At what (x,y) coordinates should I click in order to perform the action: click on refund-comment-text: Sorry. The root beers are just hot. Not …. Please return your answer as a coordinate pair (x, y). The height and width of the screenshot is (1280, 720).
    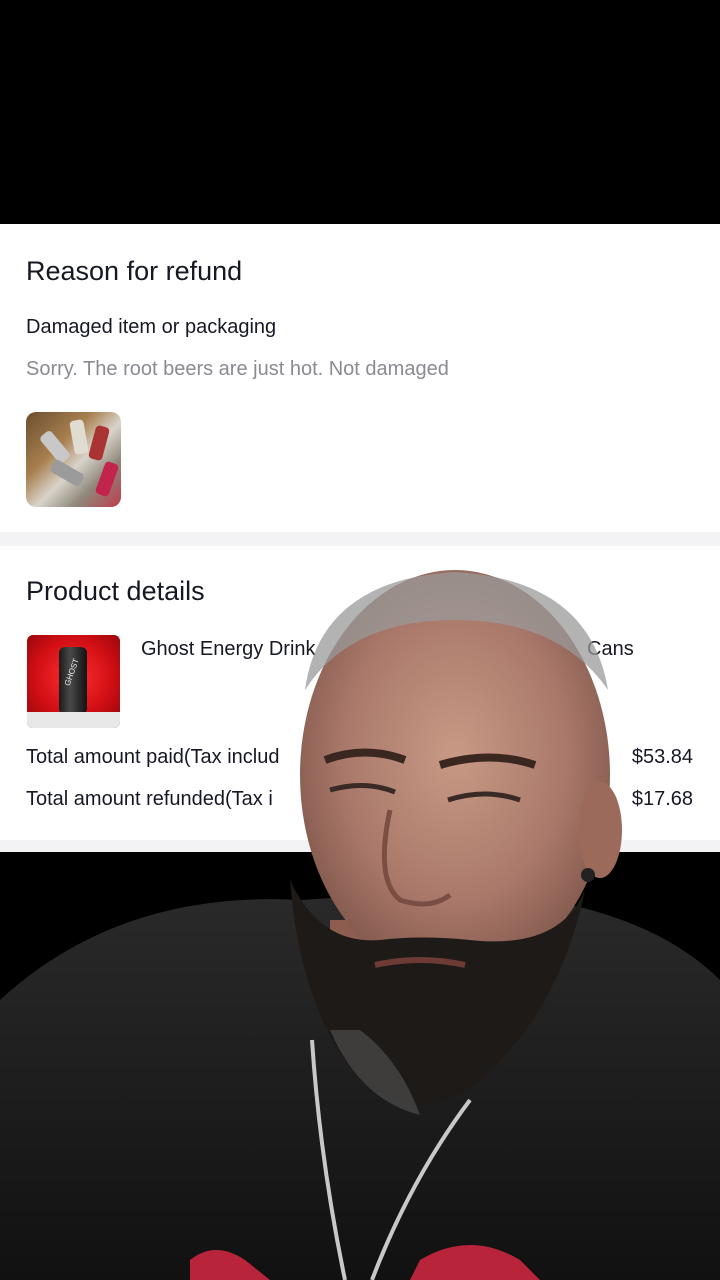
    Looking at the image, I should click on (237, 369).